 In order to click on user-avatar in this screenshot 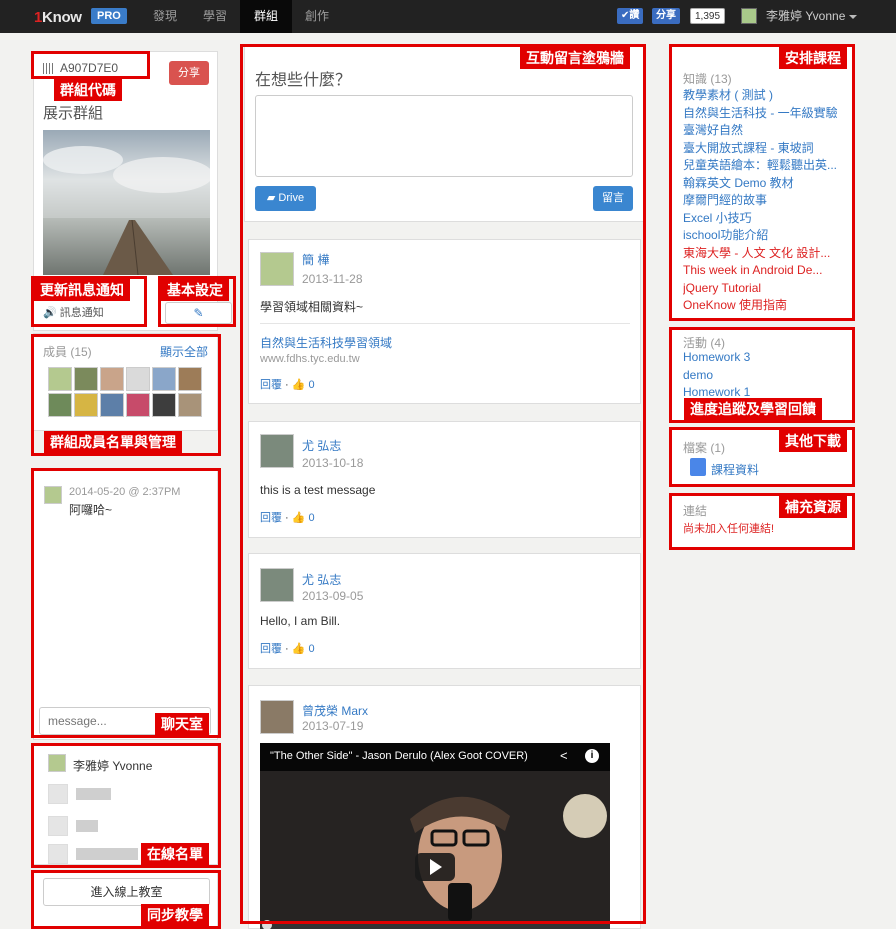, I will do `click(749, 16)`.